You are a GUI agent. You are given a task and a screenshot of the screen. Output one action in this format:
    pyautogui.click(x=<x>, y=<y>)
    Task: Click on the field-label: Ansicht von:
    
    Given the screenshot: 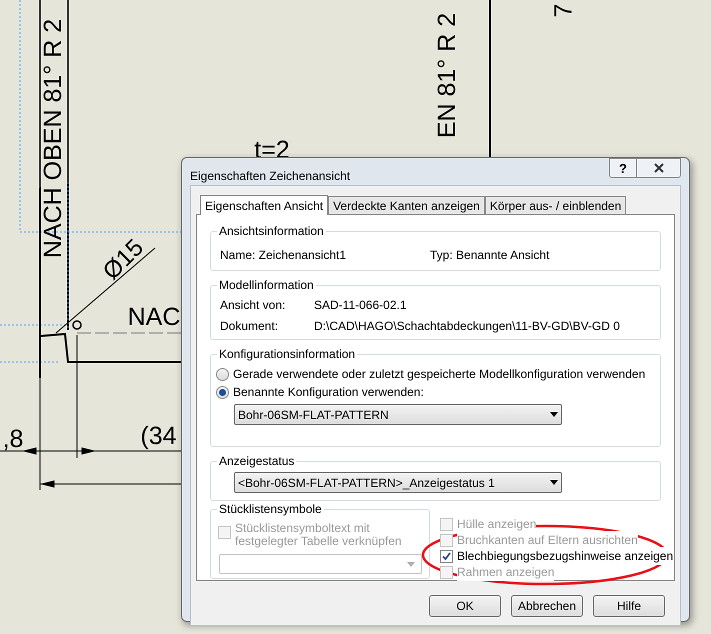 What is the action you would take?
    pyautogui.click(x=253, y=305)
    